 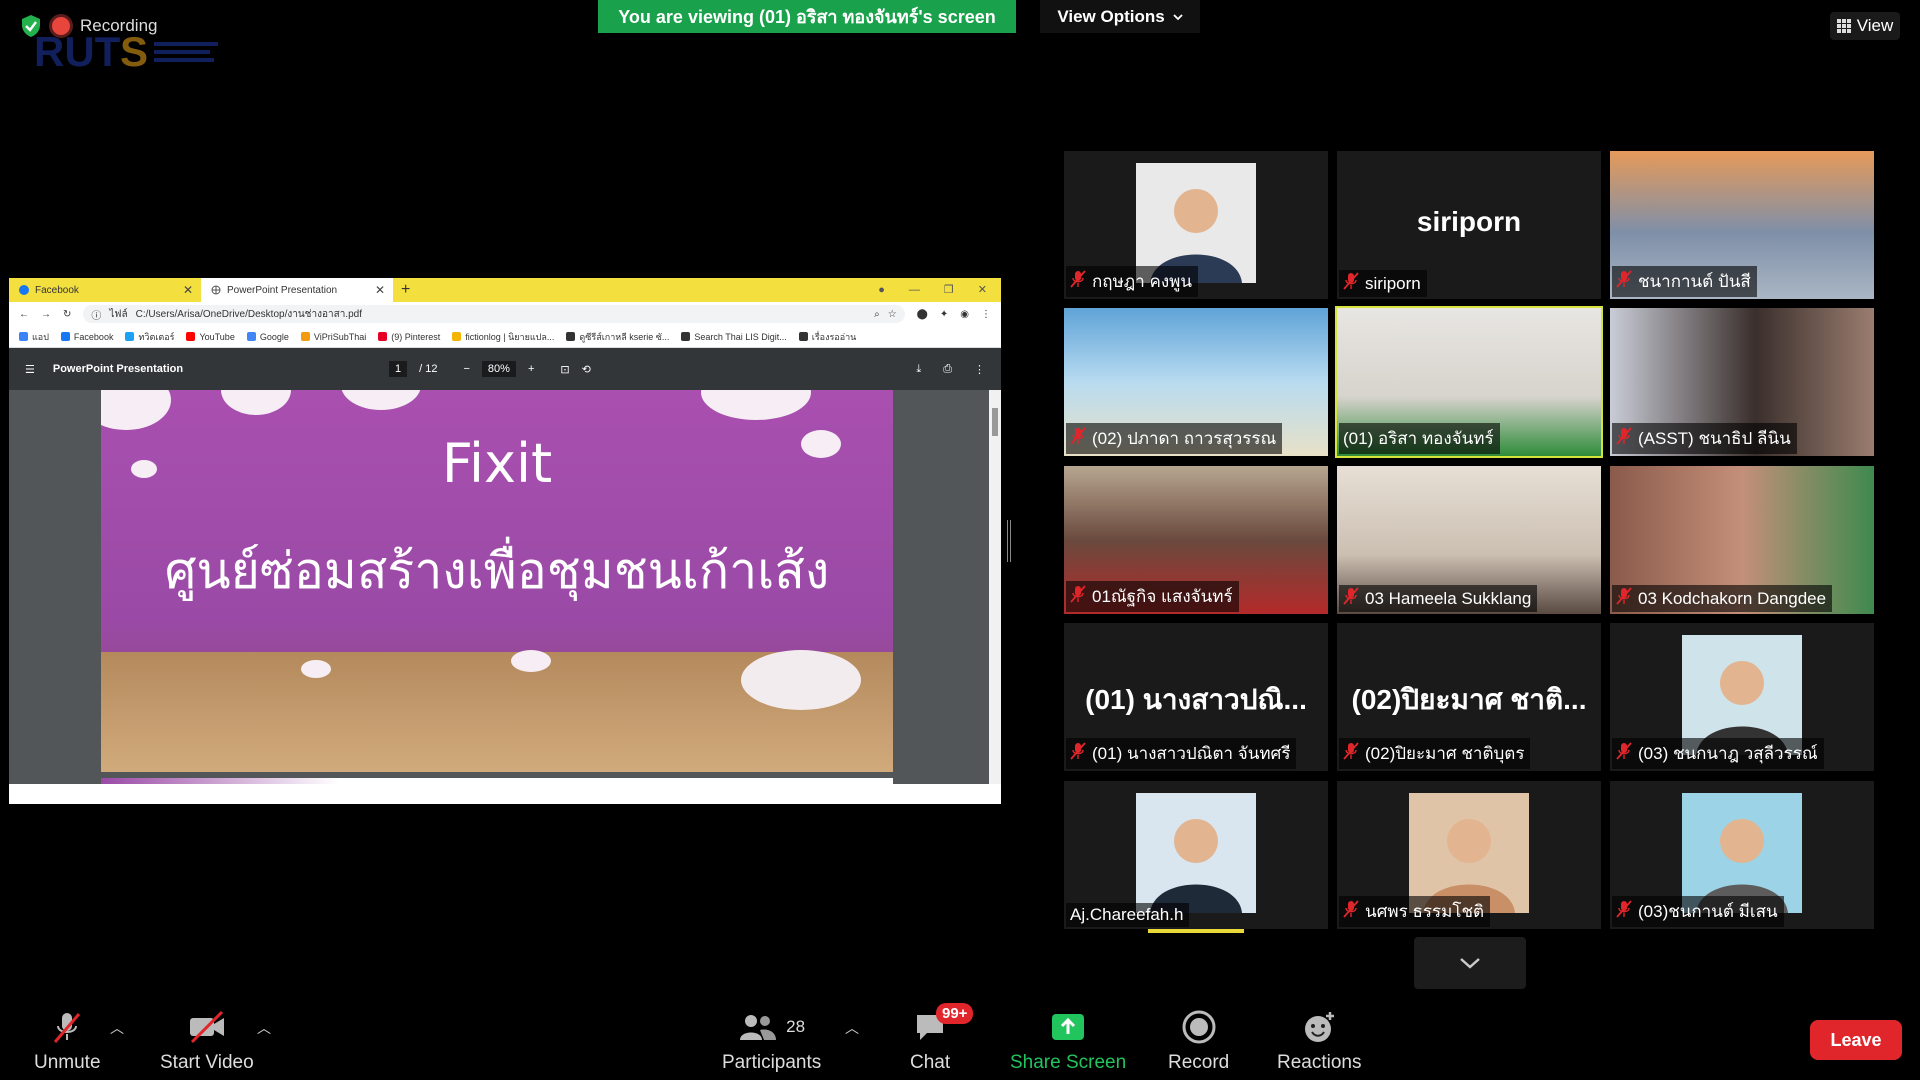 What do you see at coordinates (466, 369) in the screenshot?
I see `zoom-out-icon: −` at bounding box center [466, 369].